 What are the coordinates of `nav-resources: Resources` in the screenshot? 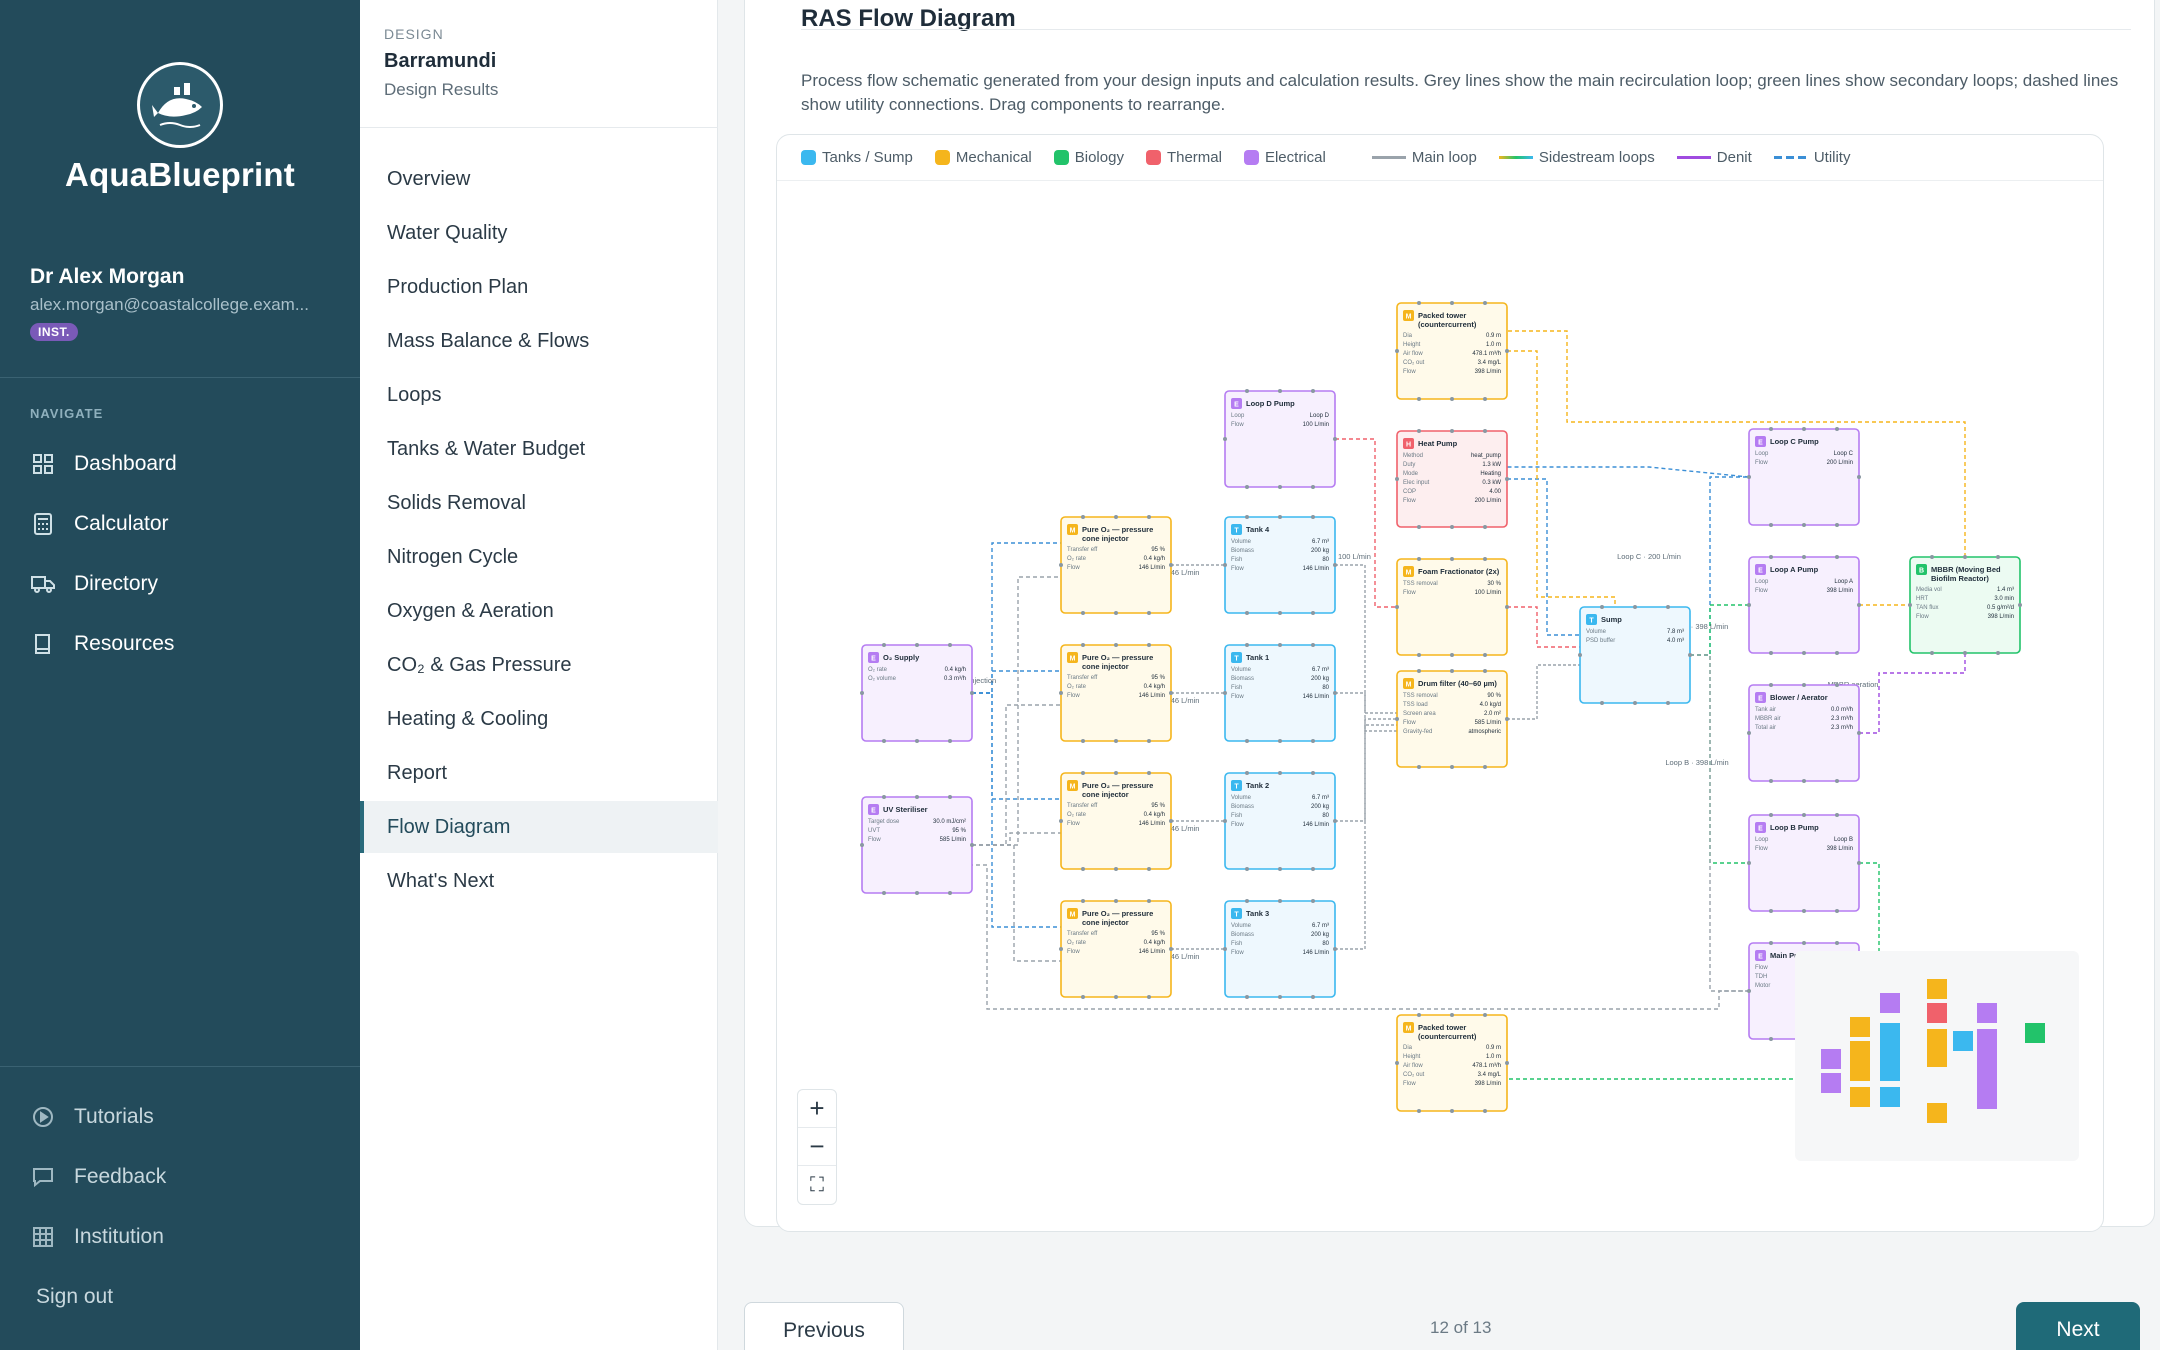 It's located at (102, 644).